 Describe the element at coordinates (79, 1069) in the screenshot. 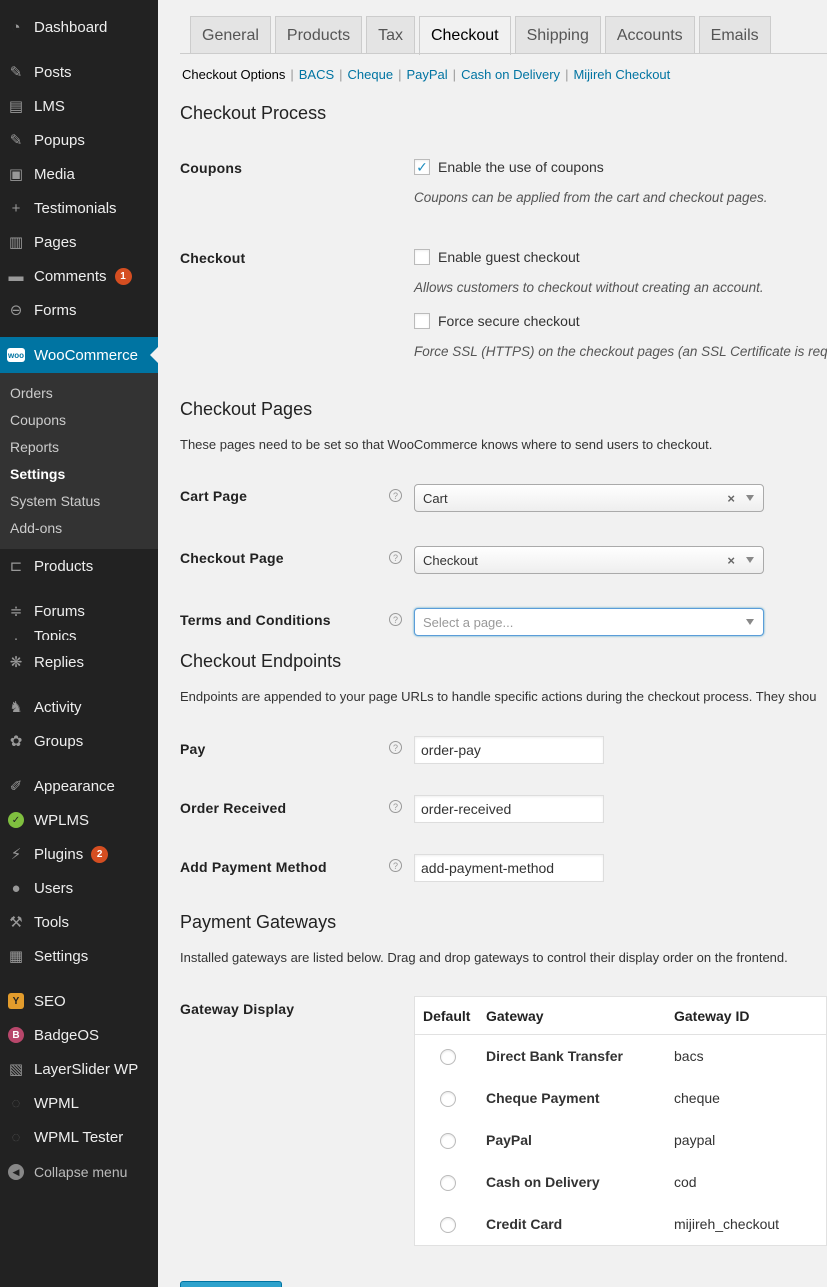

I see `menu-layerslider: ▧ LayerSlider WP` at that location.